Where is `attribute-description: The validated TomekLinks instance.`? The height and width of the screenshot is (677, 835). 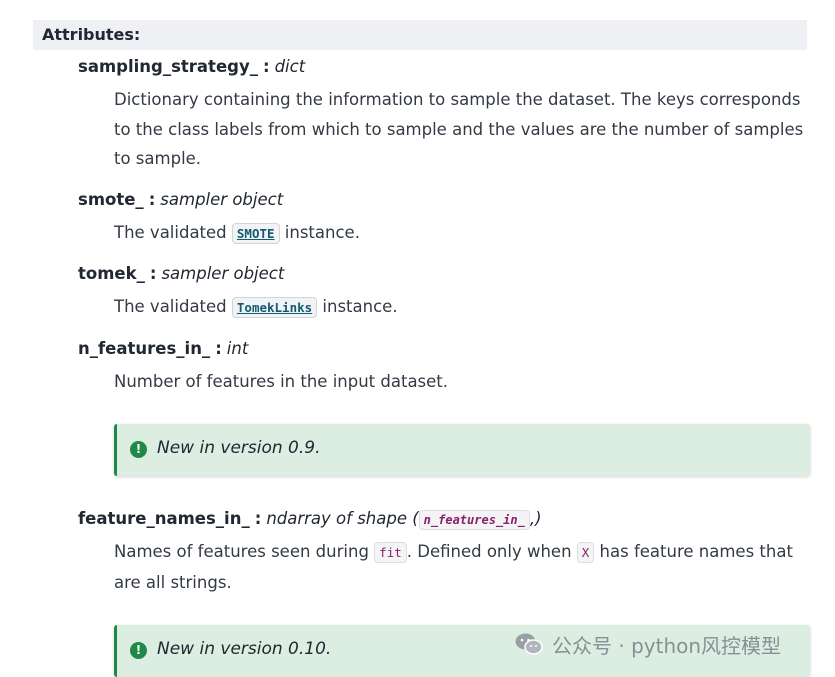
attribute-description: The validated TomekLinks instance. is located at coordinates (459, 307).